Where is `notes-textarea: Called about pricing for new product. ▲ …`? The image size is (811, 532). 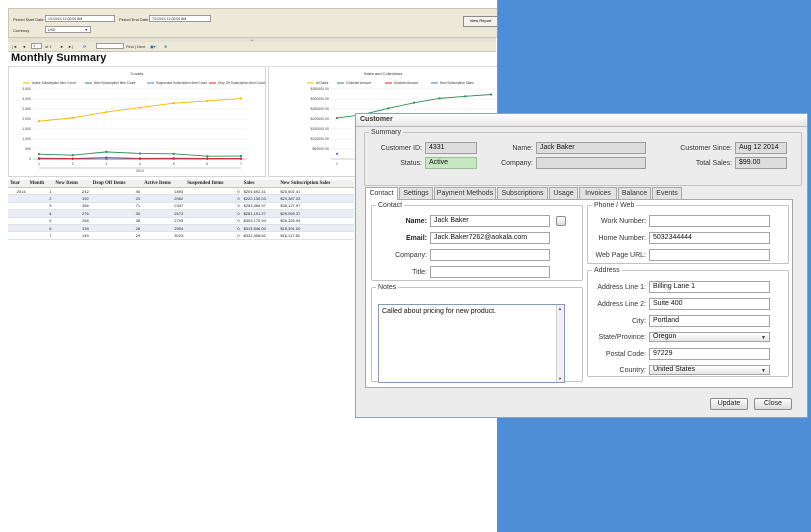
notes-textarea: Called about pricing for new product. ▲ … is located at coordinates (471, 343).